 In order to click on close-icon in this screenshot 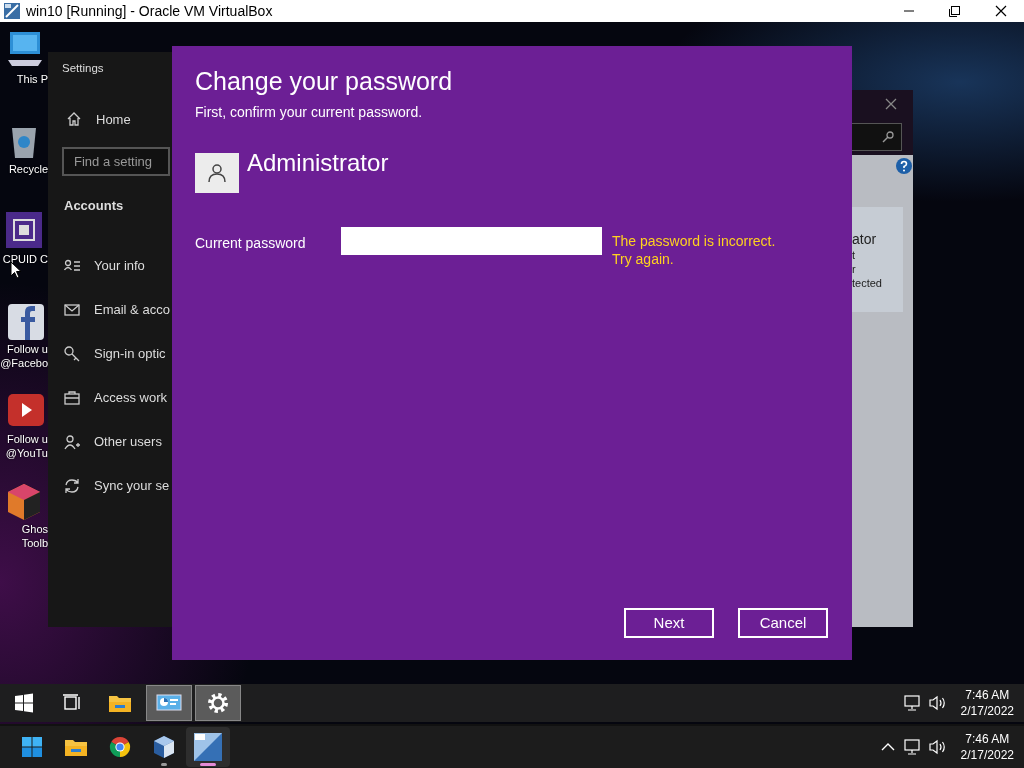, I will do `click(1001, 11)`.